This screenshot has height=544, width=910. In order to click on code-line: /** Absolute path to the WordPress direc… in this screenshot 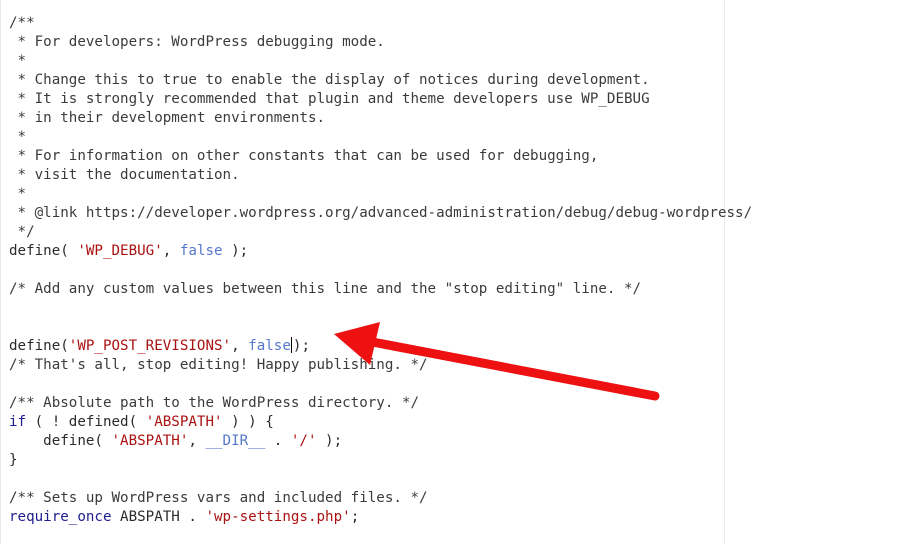, I will do `click(380, 403)`.